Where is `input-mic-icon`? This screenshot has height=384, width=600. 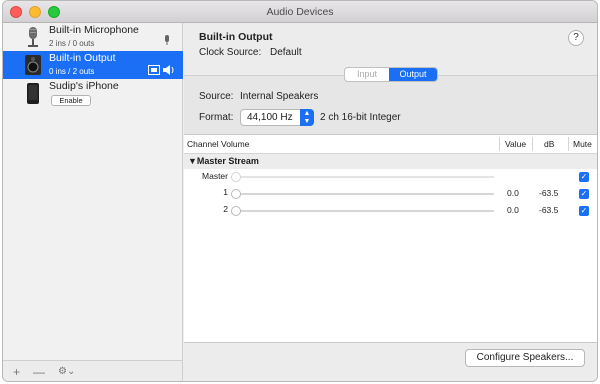 input-mic-icon is located at coordinates (167, 40).